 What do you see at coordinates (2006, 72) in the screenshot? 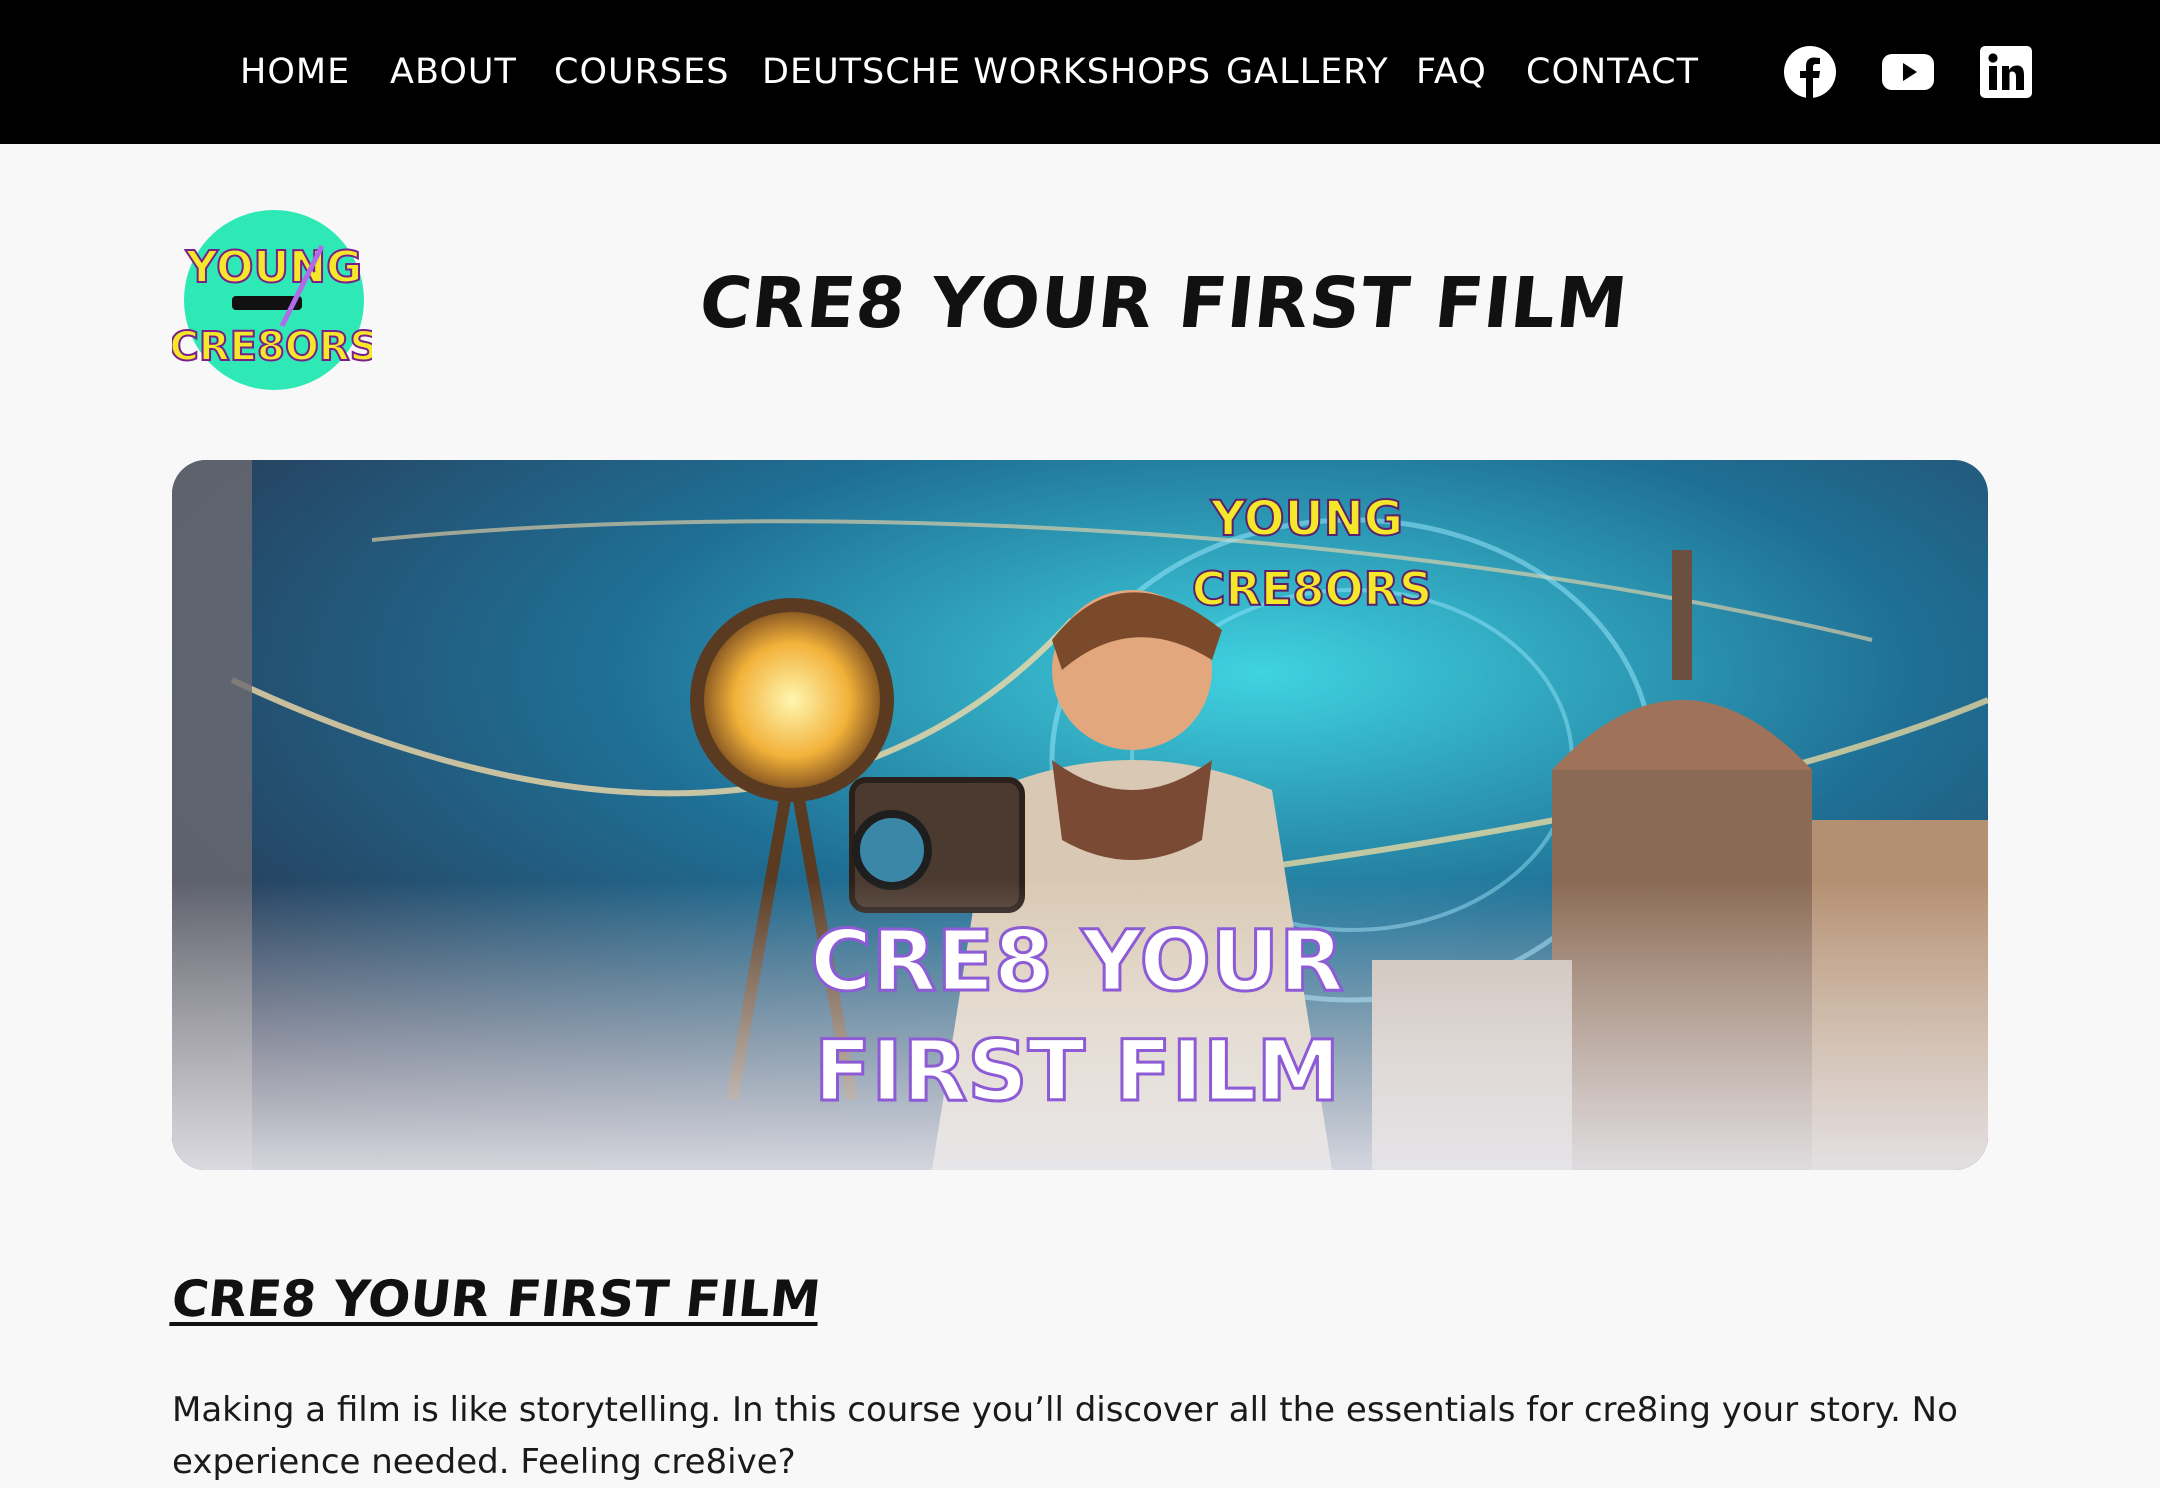
I see `linkedin-icon` at bounding box center [2006, 72].